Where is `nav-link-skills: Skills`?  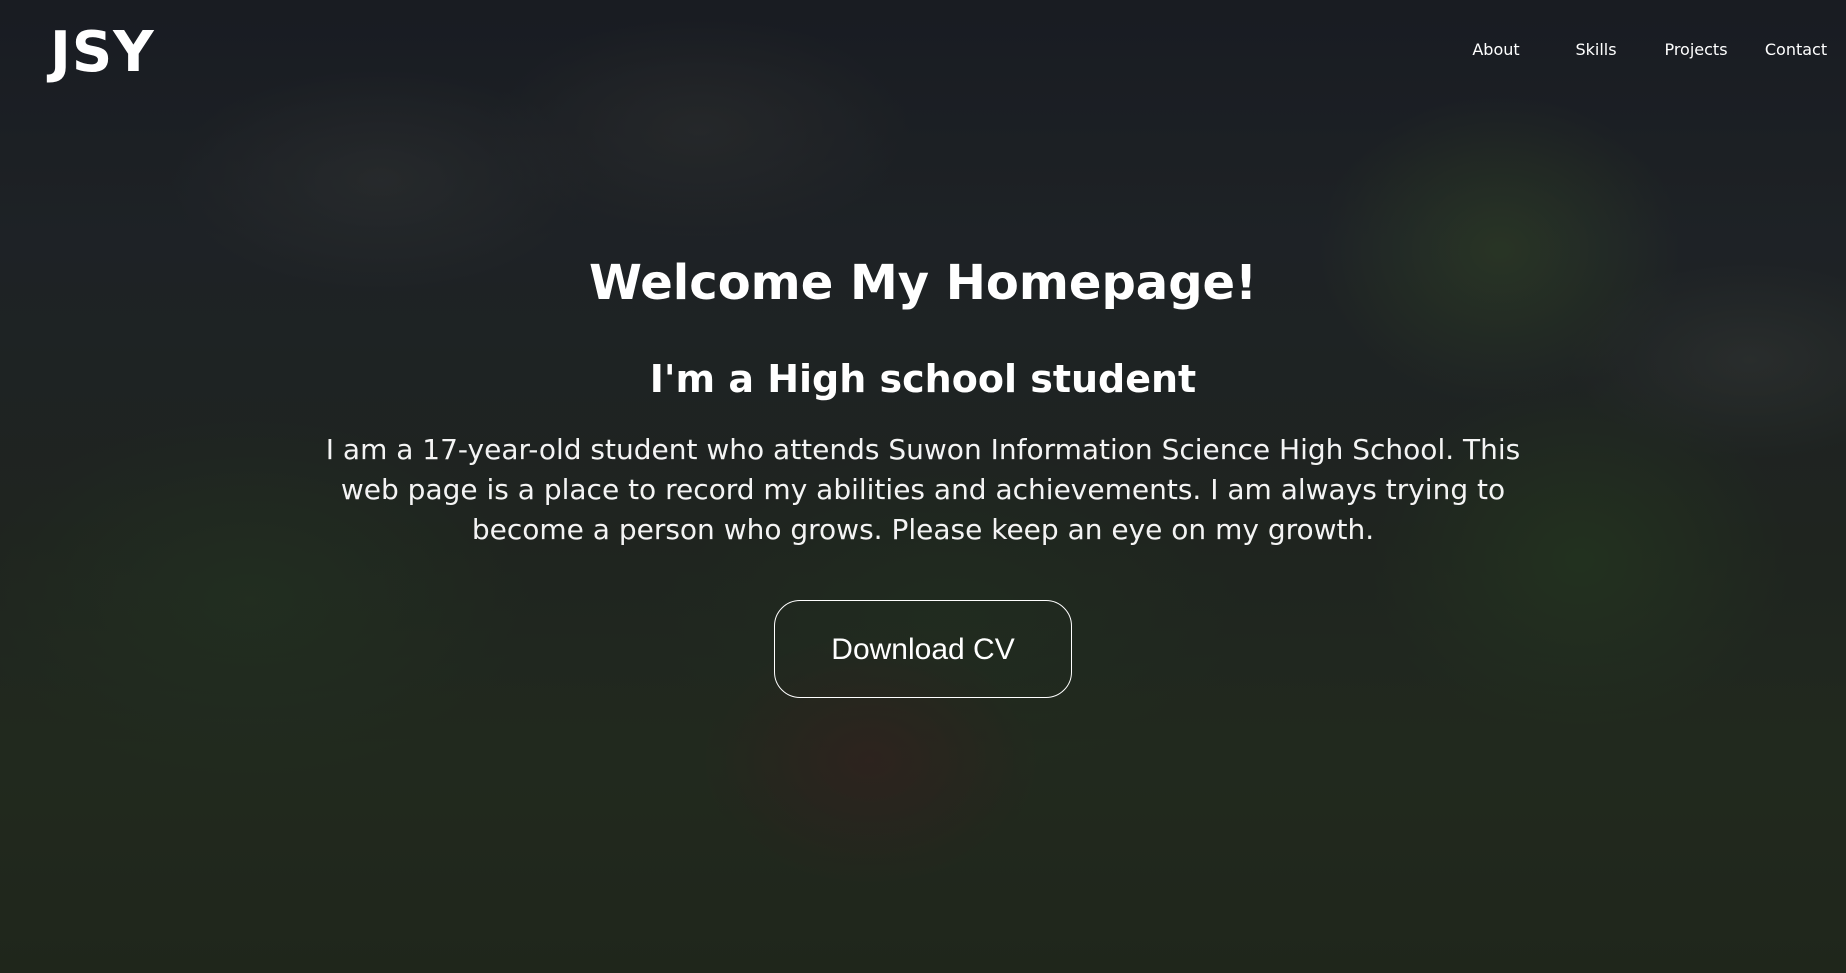 nav-link-skills: Skills is located at coordinates (1596, 50).